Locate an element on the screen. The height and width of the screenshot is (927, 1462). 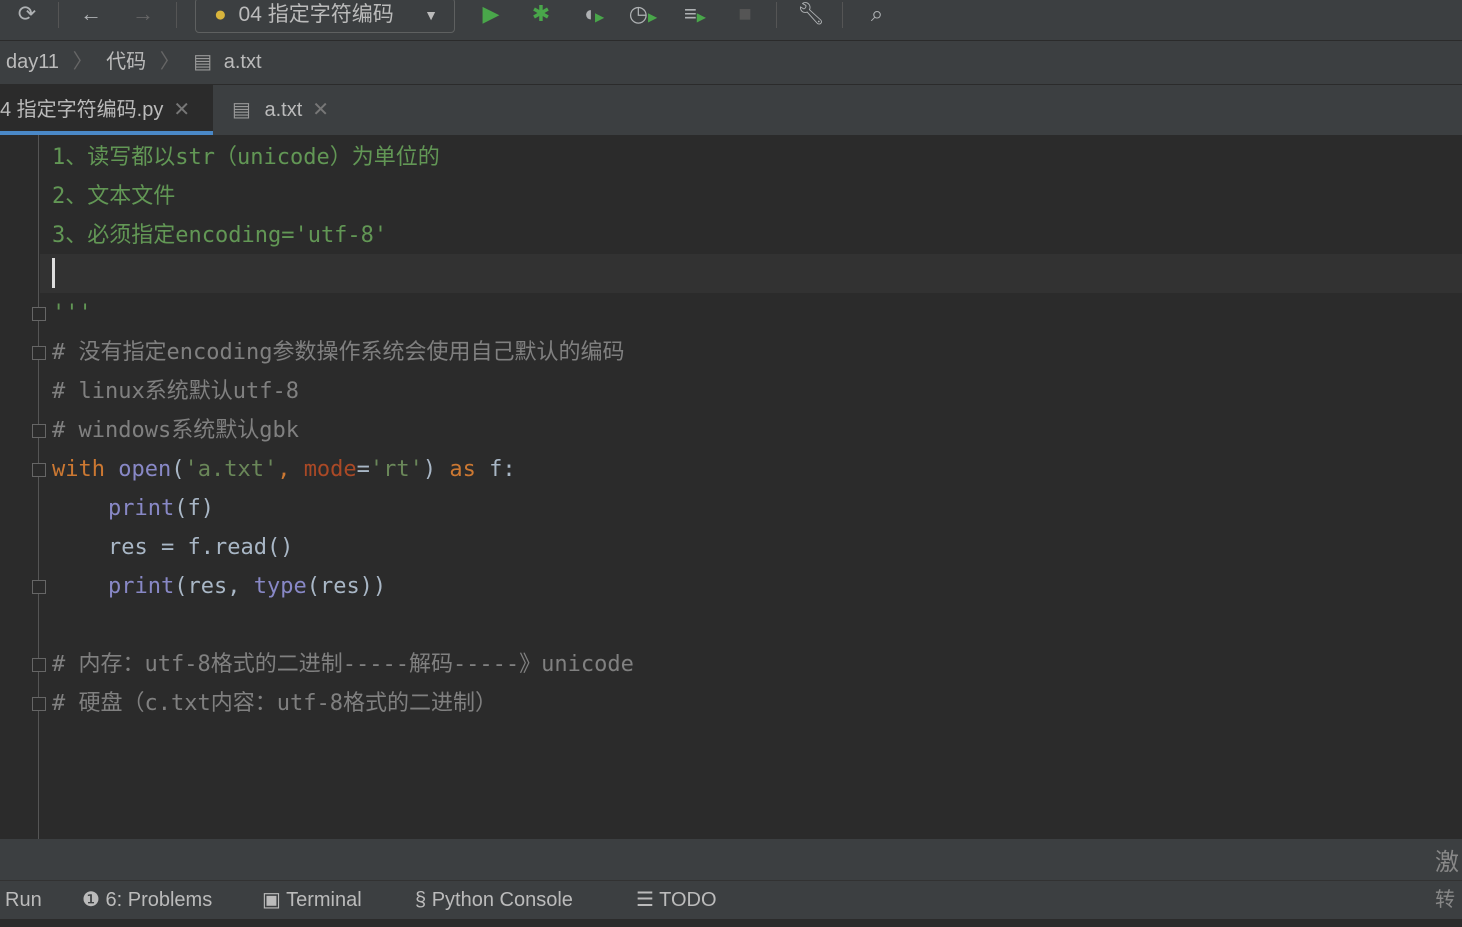
breadcrumb-item: a.txt is located at coordinates (243, 62).